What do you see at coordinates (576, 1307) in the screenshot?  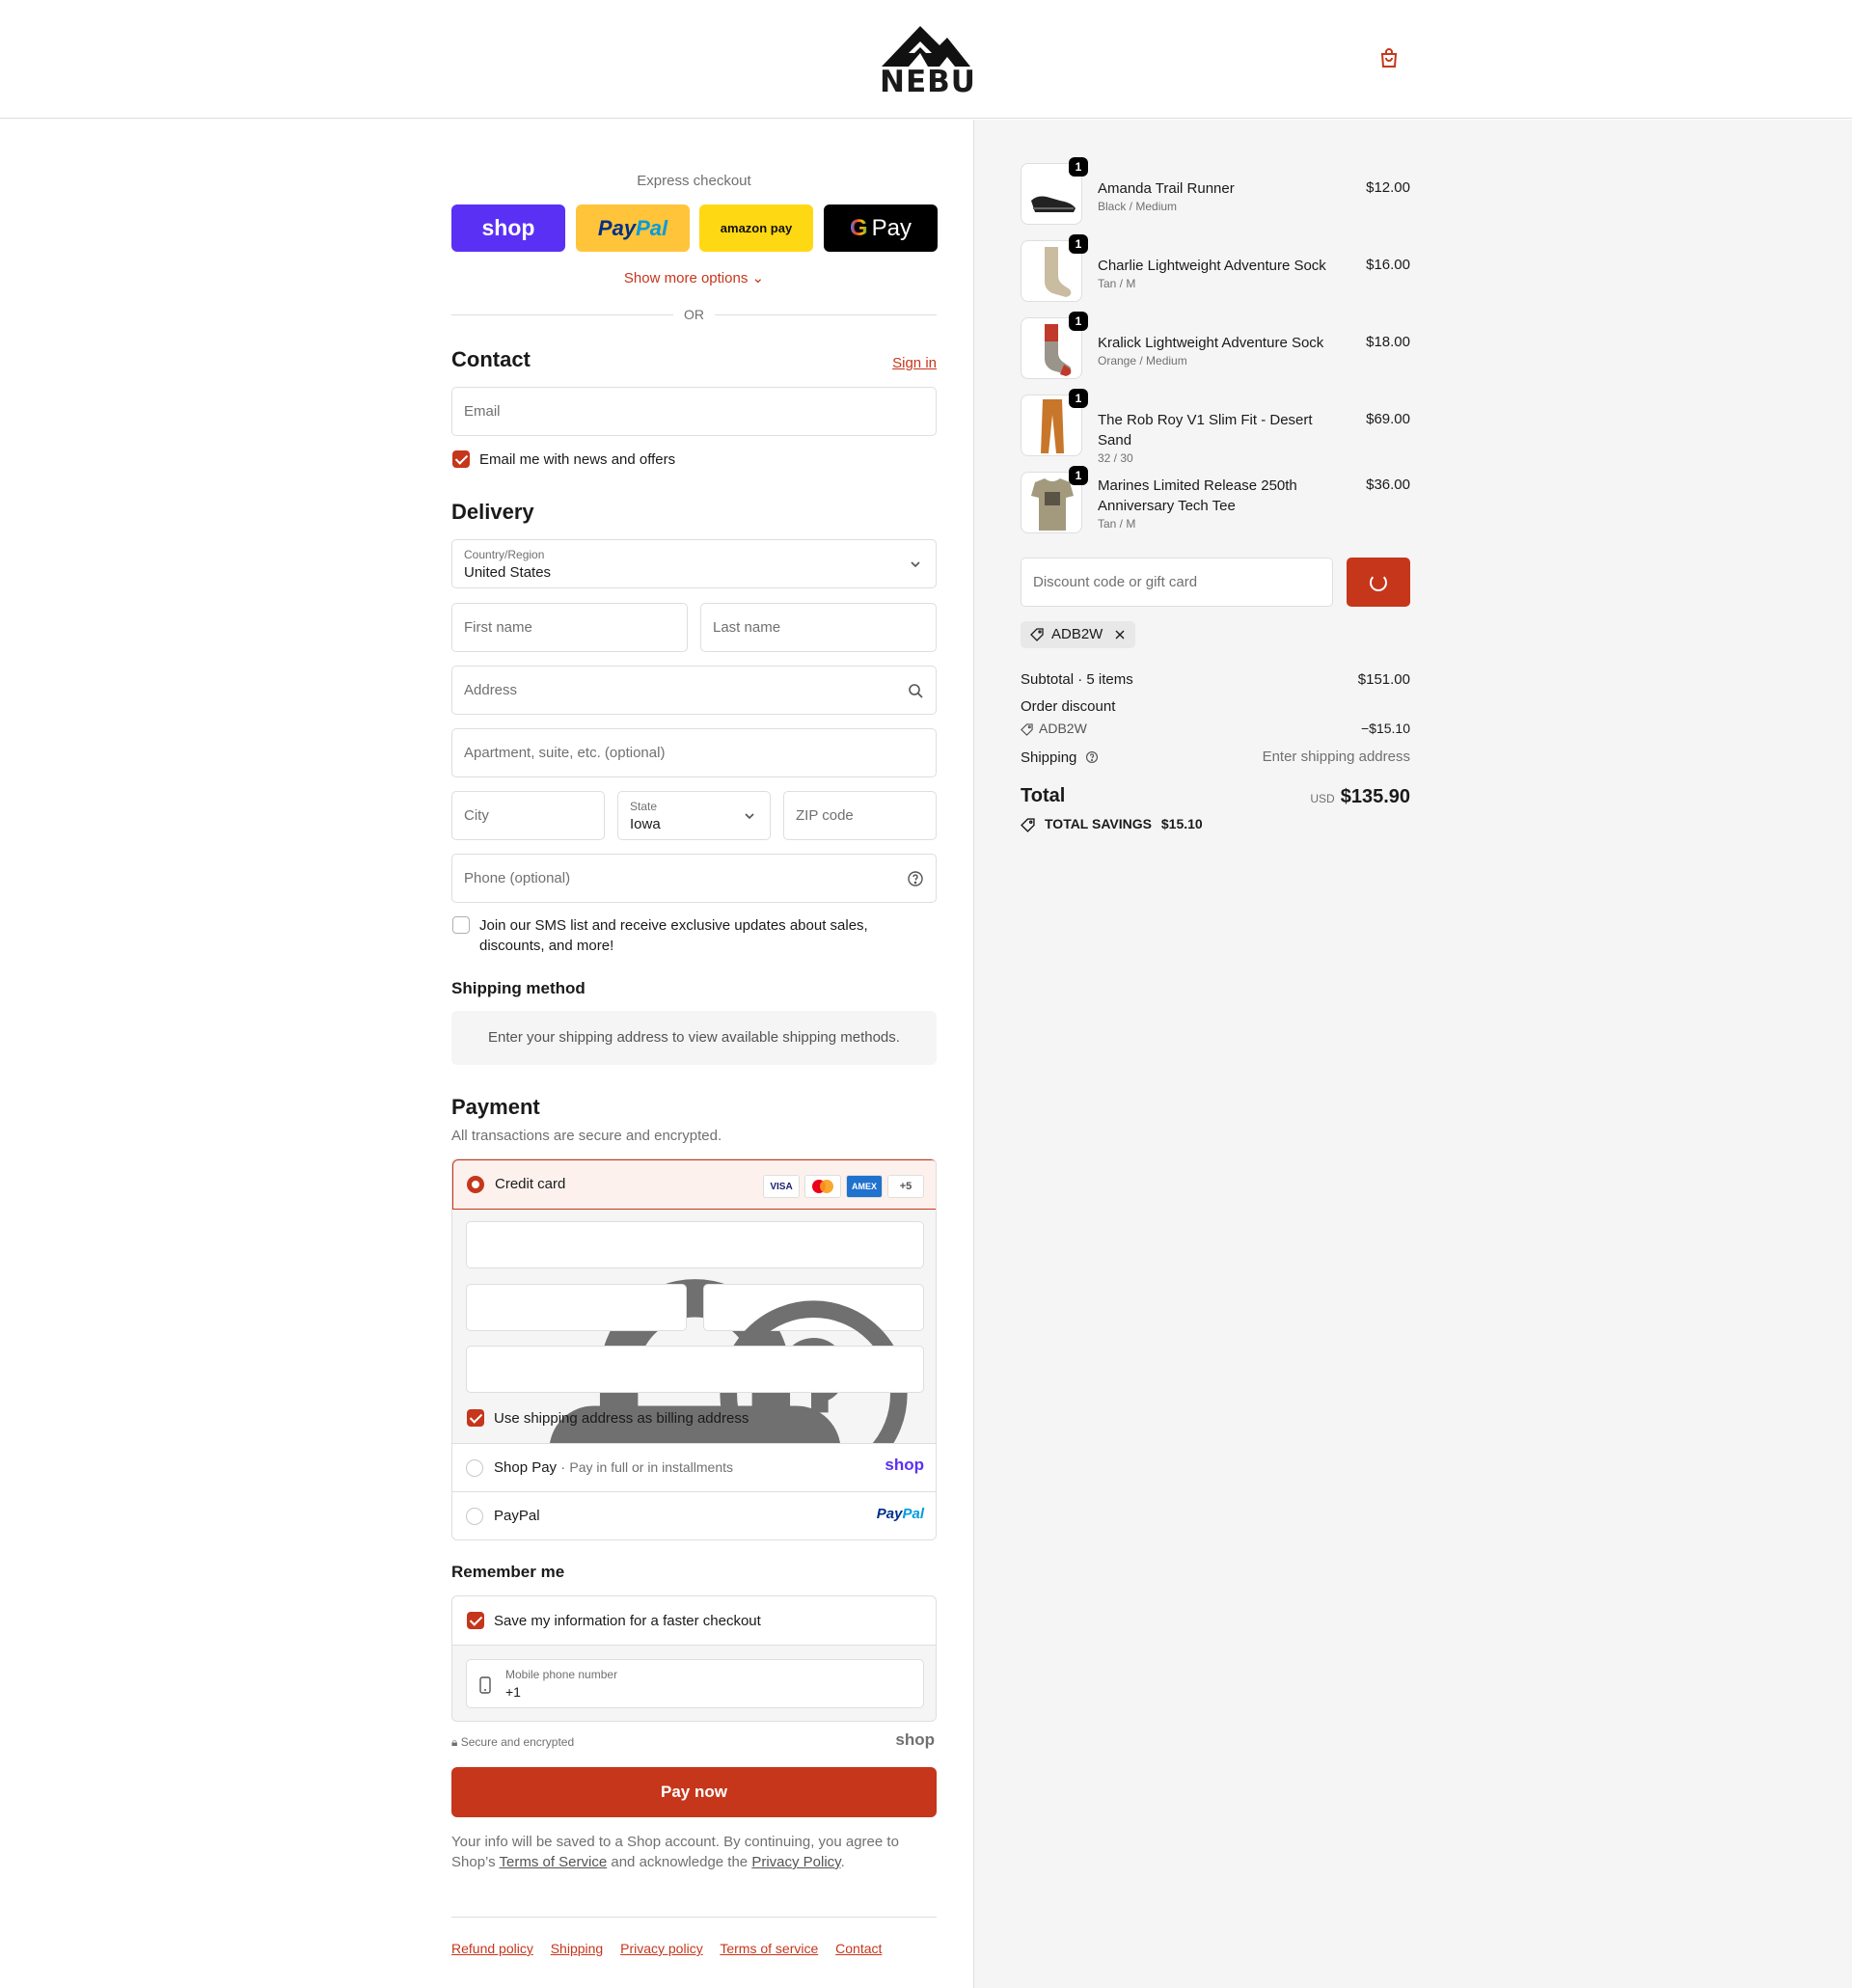 I see `expiration-date-field` at bounding box center [576, 1307].